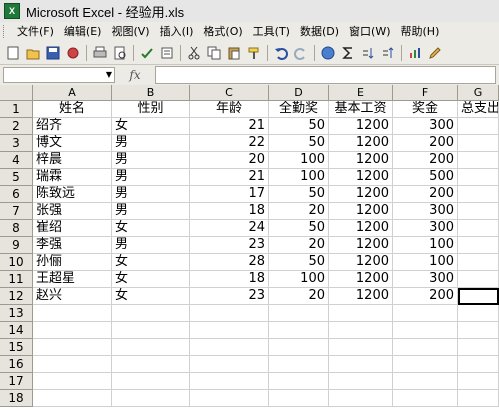 This screenshot has width=499, height=412. Describe the element at coordinates (478, 381) in the screenshot. I see `cell-g17` at that location.